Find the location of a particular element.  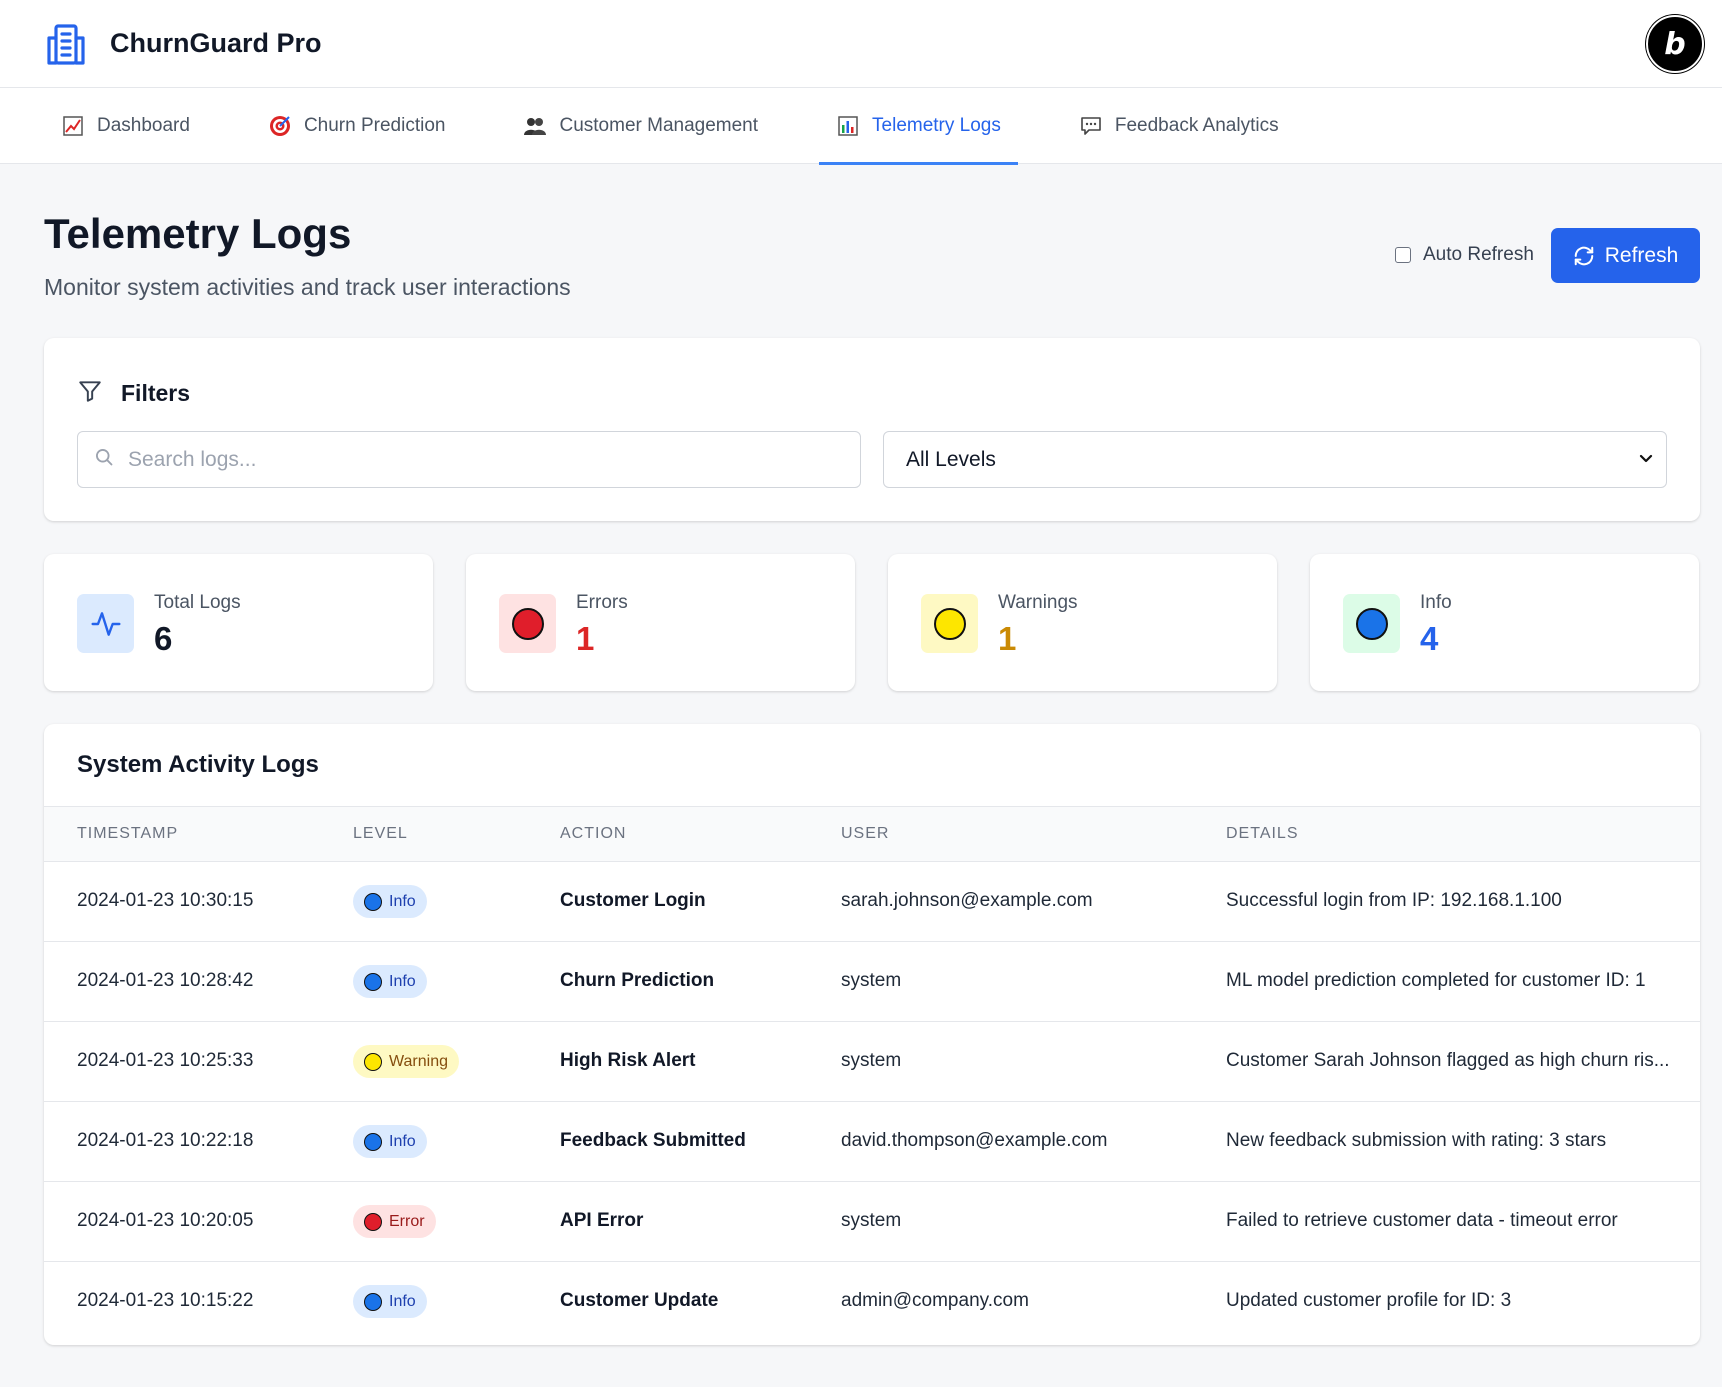

refresh-icon is located at coordinates (1584, 256).